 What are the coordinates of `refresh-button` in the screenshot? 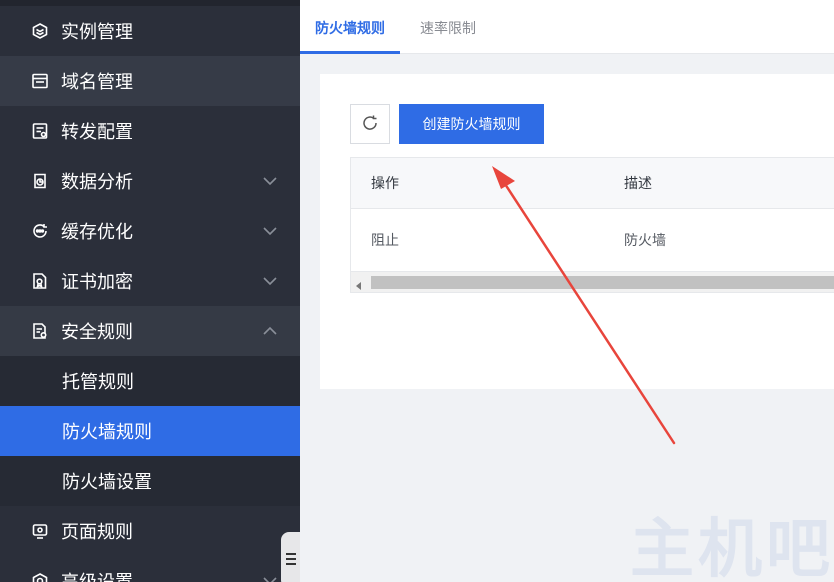 It's located at (370, 124).